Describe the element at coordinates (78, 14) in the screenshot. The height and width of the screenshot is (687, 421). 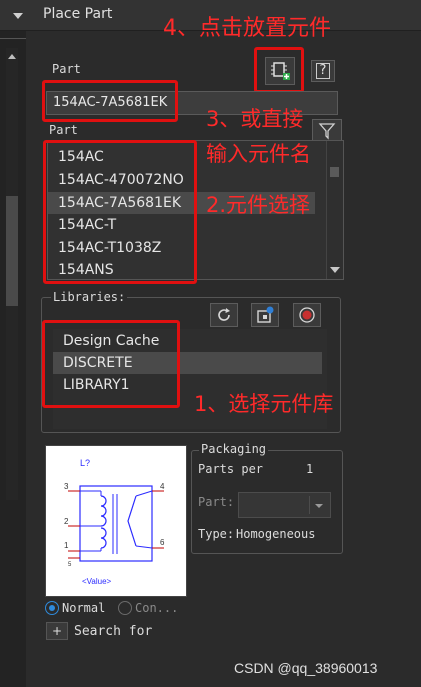
I see `panel-title: Place Part` at that location.